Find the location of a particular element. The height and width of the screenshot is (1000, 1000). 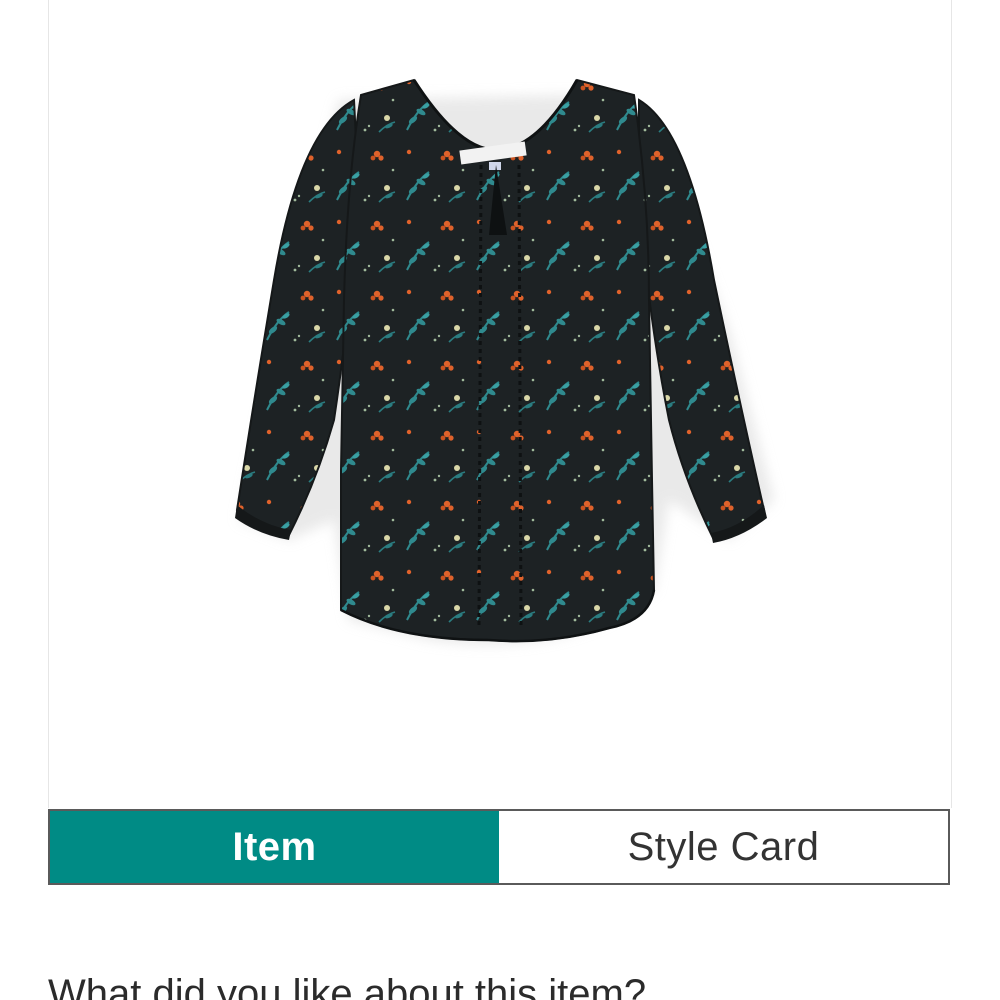

item-stylecard-tabs: Item Style Card is located at coordinates (499, 847).